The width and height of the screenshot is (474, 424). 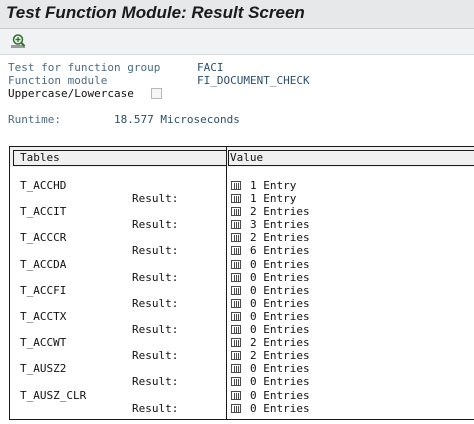 I want to click on value-column-label: Value, so click(x=247, y=157).